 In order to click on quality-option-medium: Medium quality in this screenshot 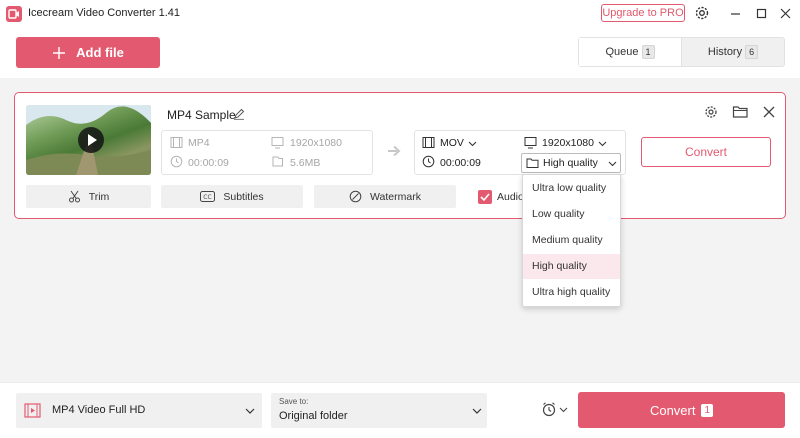, I will do `click(571, 240)`.